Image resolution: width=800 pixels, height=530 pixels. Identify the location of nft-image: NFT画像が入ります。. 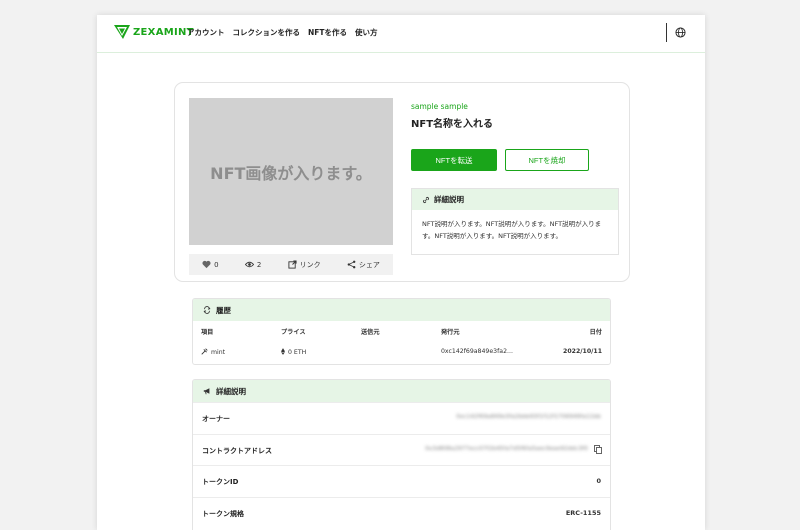
(291, 171).